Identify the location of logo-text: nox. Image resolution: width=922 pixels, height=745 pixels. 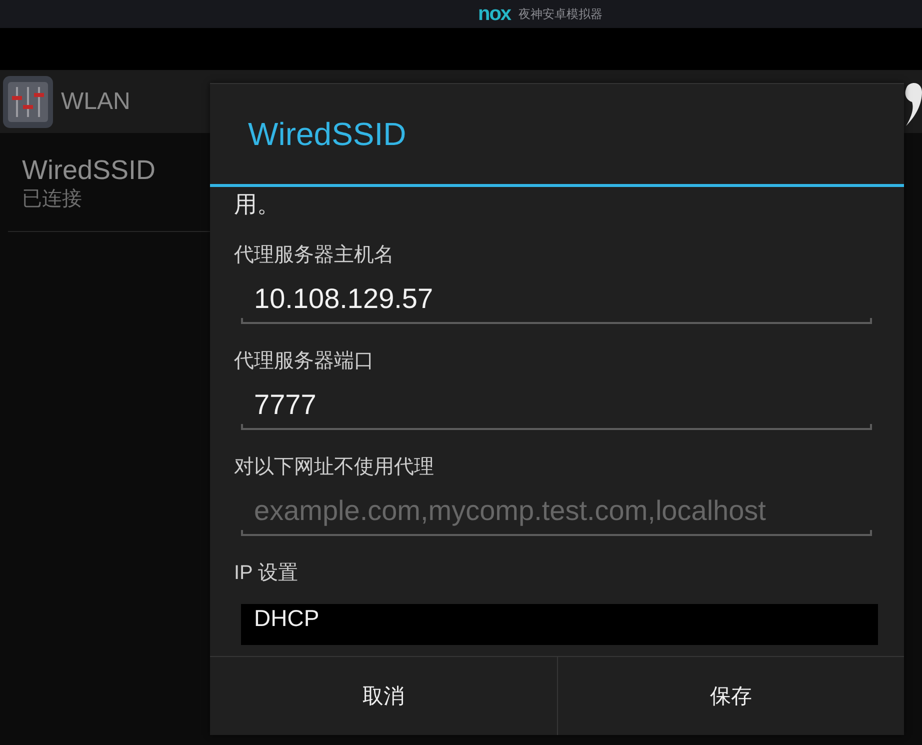
(494, 14).